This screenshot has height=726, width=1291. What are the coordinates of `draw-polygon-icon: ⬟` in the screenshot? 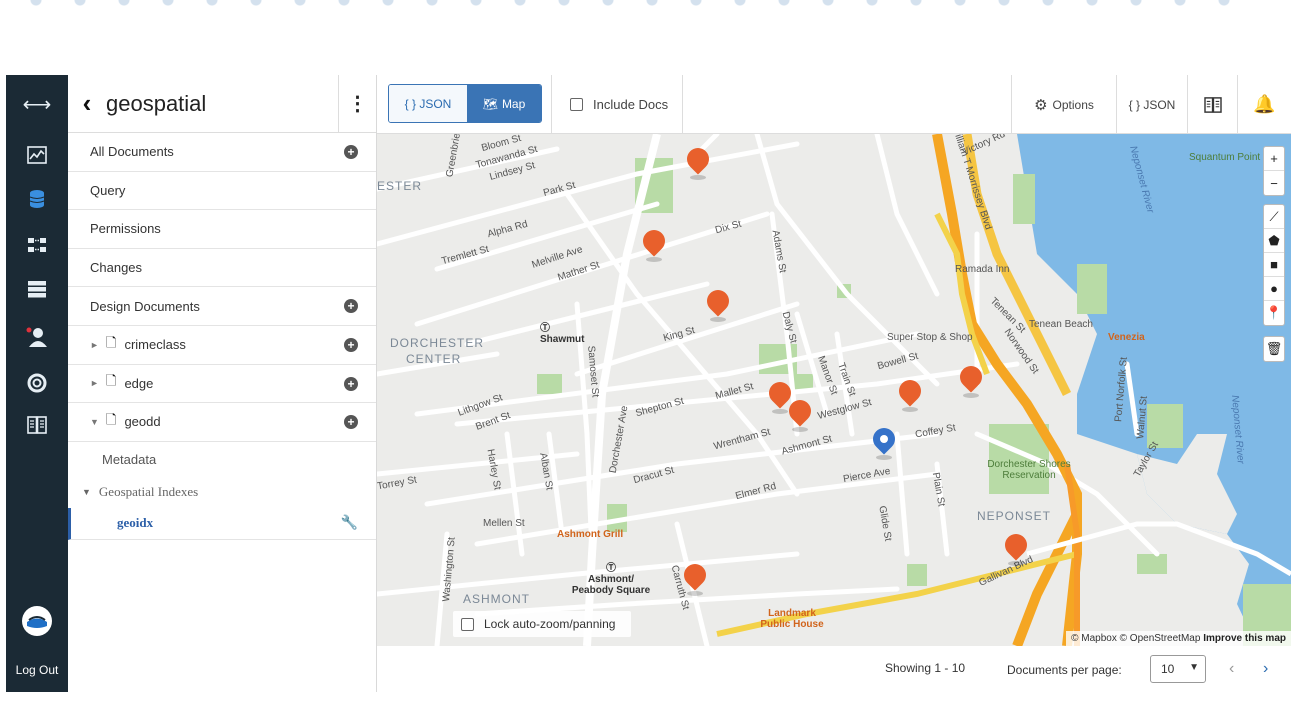 It's located at (1274, 241).